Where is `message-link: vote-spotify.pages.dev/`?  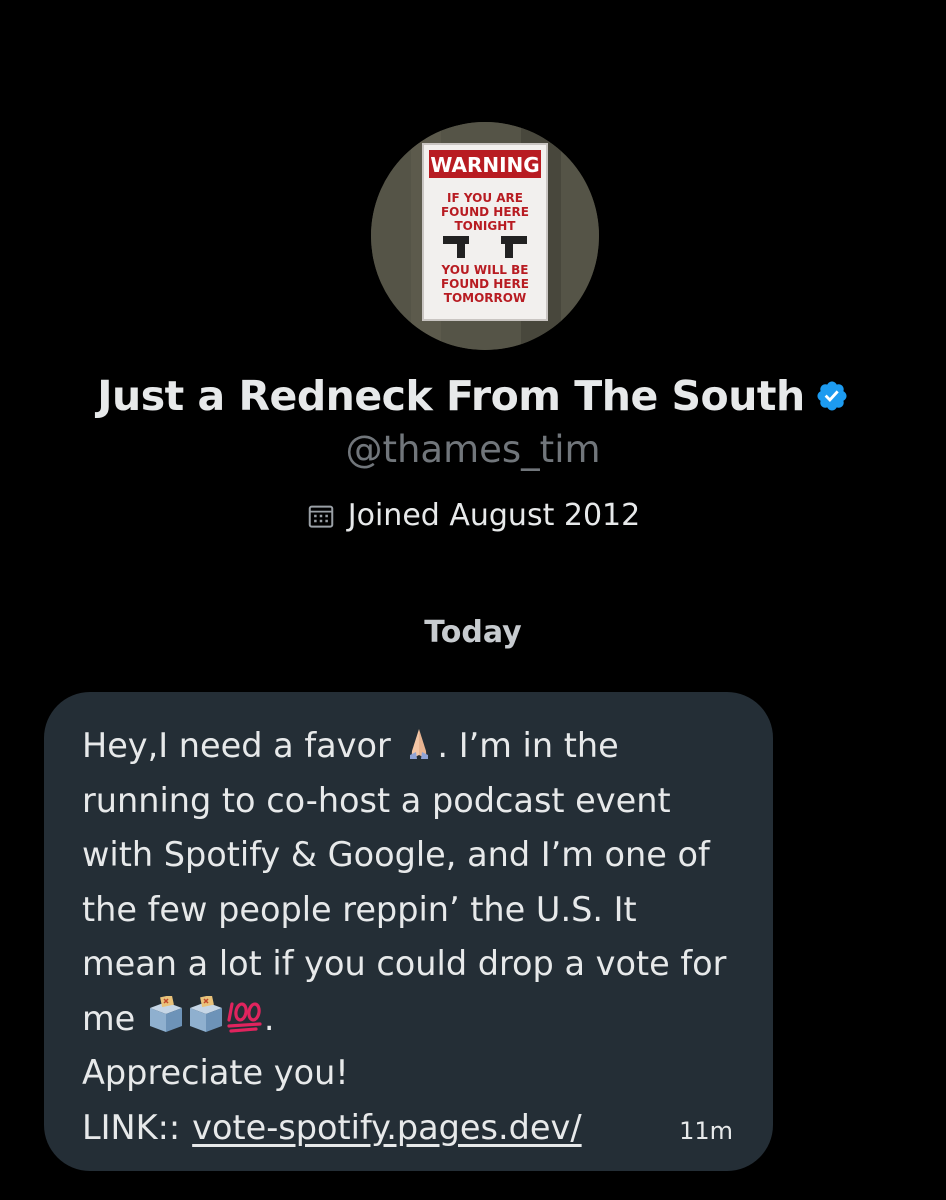 message-link: vote-spotify.pages.dev/ is located at coordinates (386, 1128).